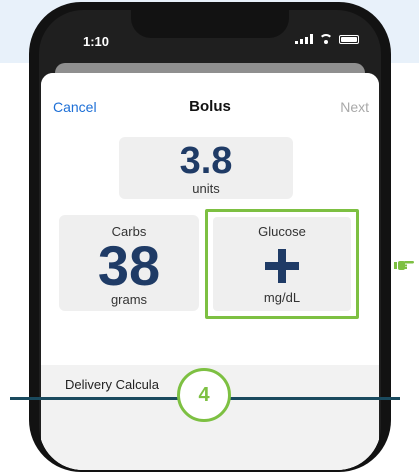 This screenshot has width=419, height=472. What do you see at coordinates (204, 395) in the screenshot?
I see `step-number-badge: 4` at bounding box center [204, 395].